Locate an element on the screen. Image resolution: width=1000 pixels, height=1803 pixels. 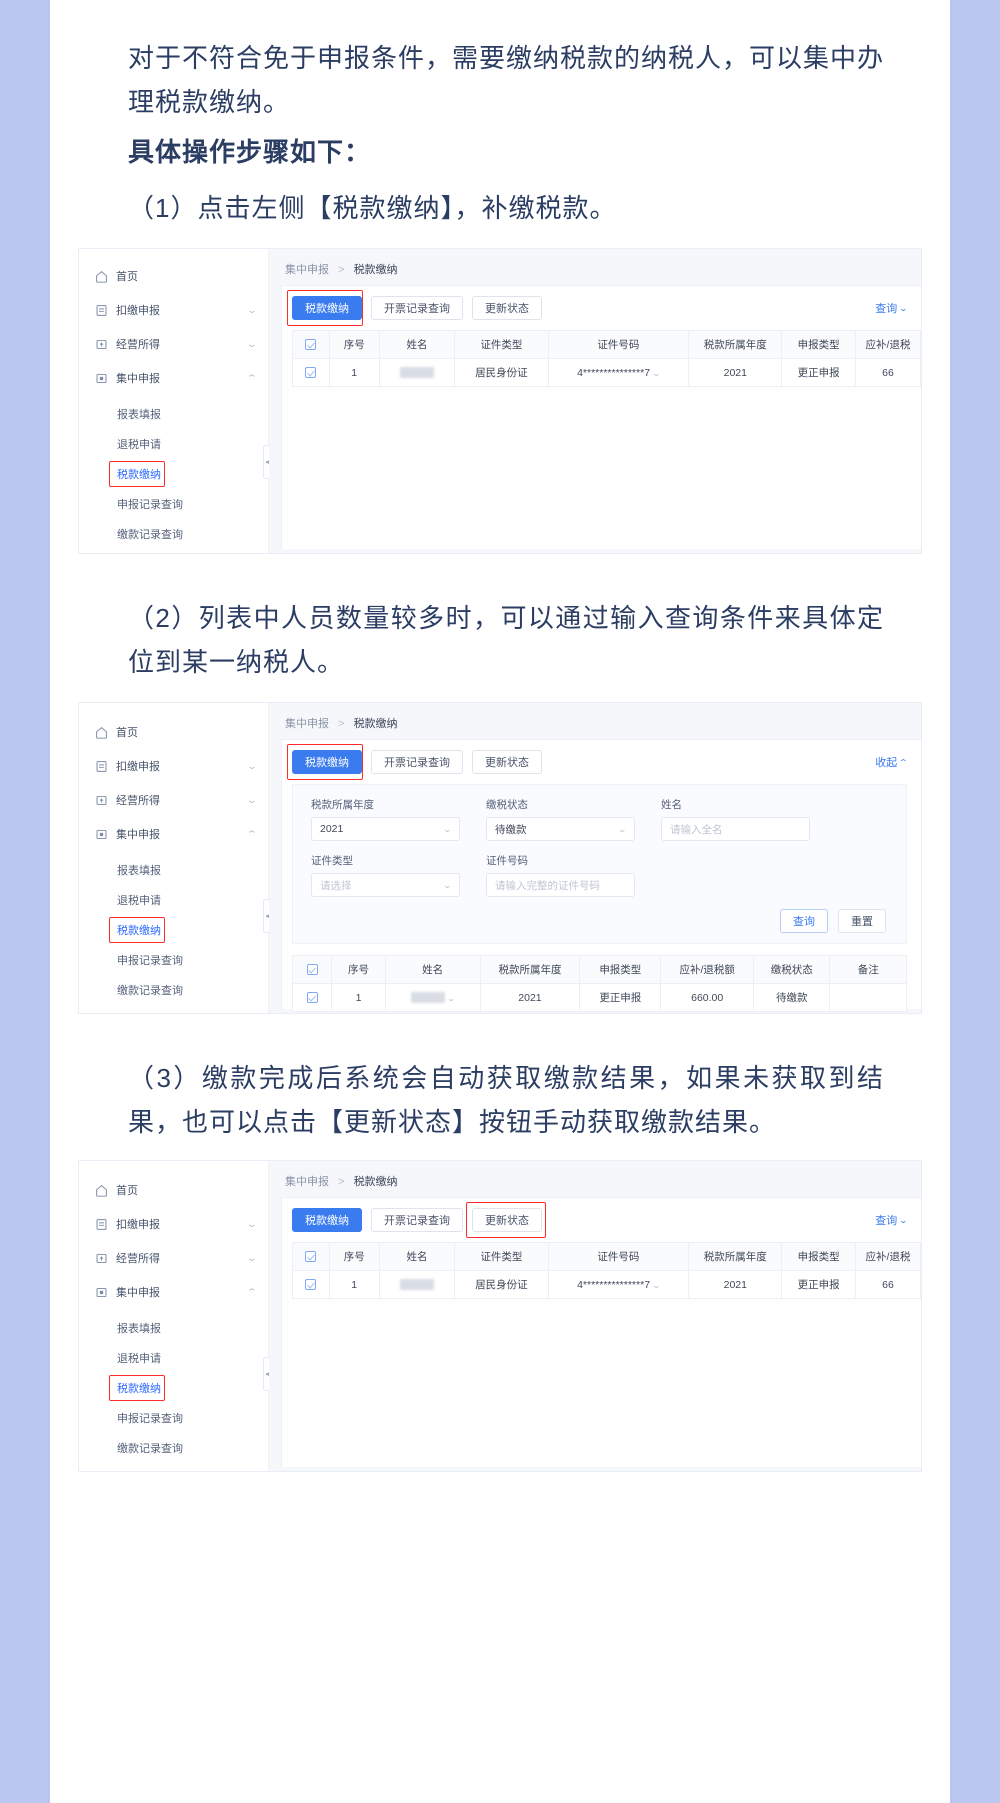
redacted-name is located at coordinates (417, 1285).